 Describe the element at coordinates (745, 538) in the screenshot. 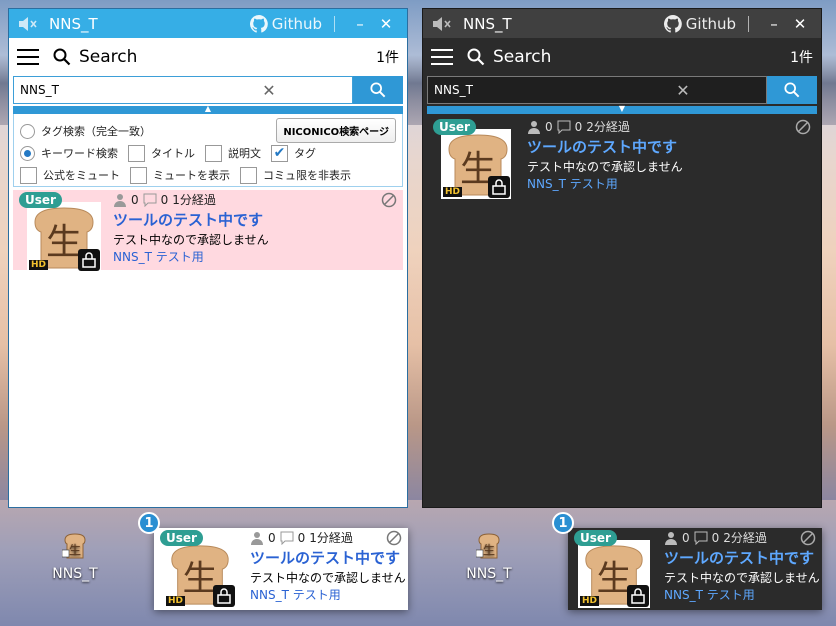

I see `elapsed-time: 2分経過` at that location.